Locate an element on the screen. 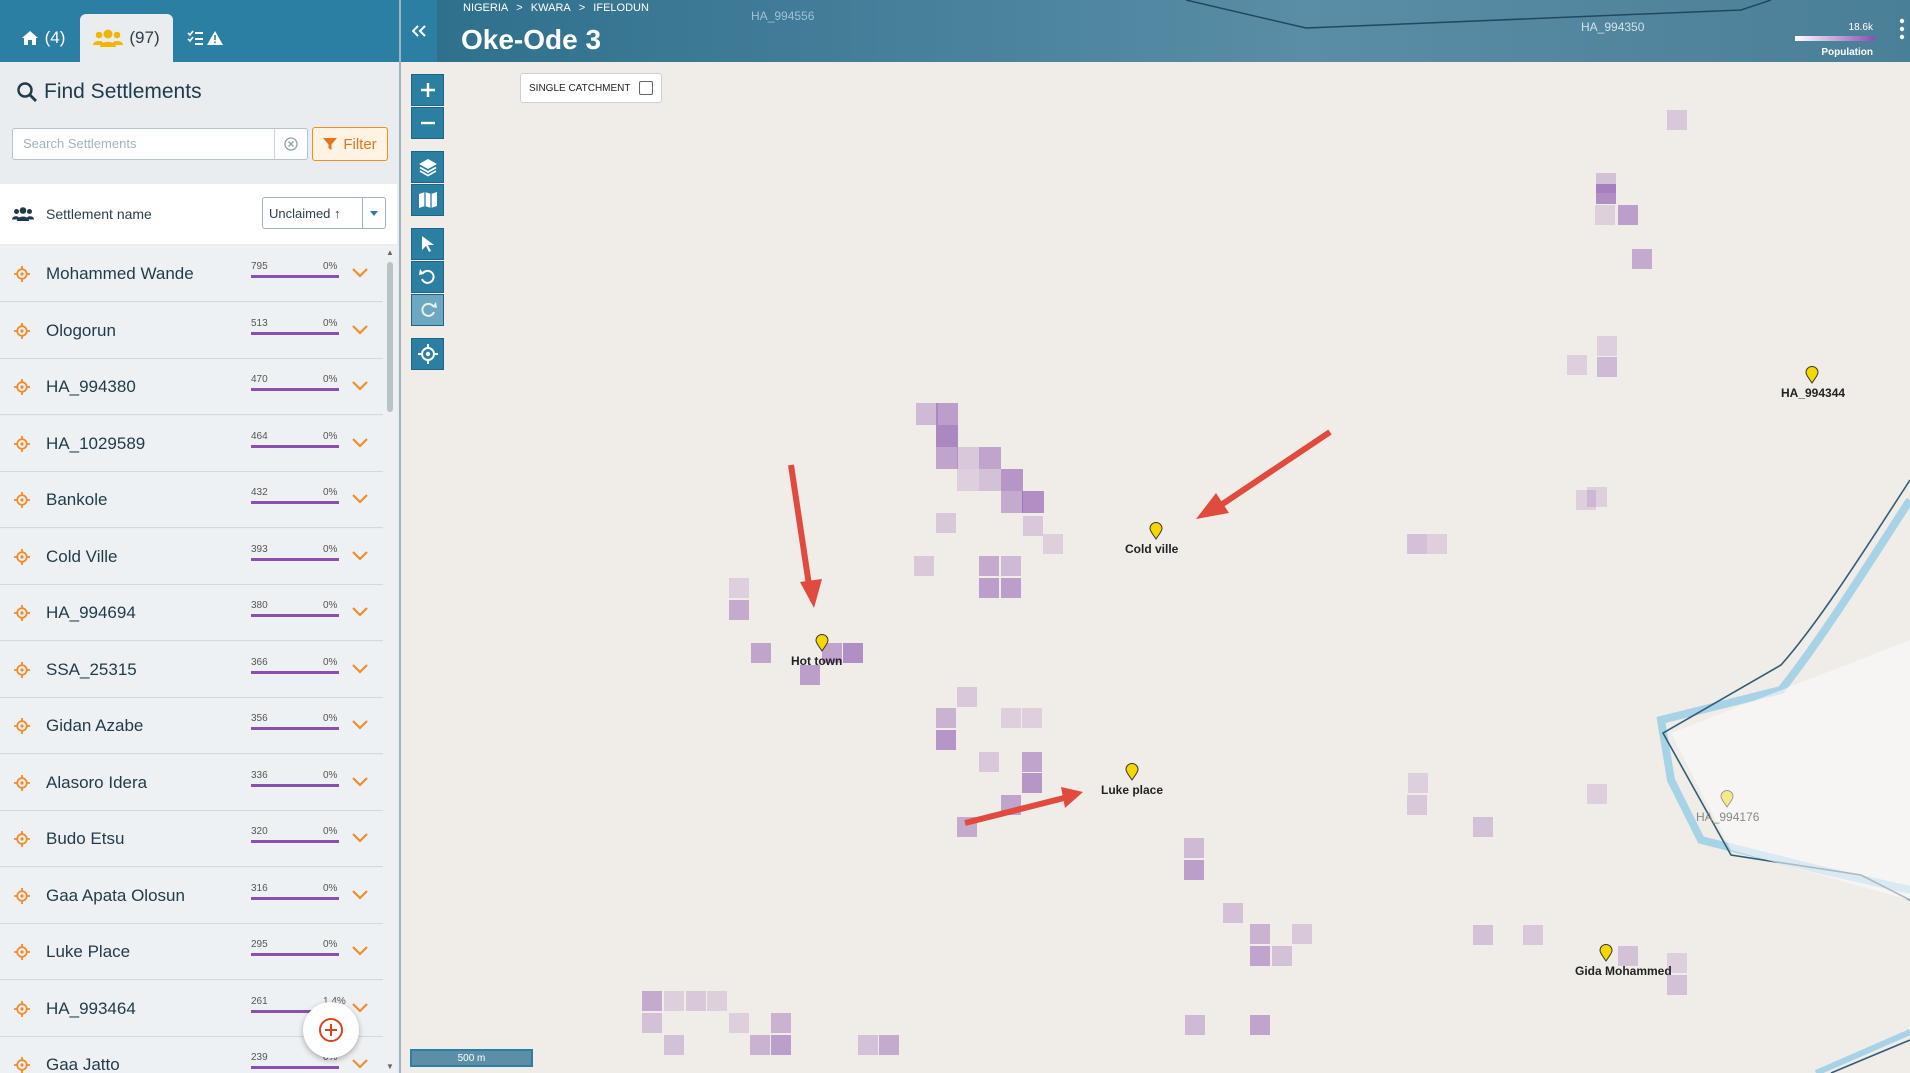  undo-button is located at coordinates (427, 277).